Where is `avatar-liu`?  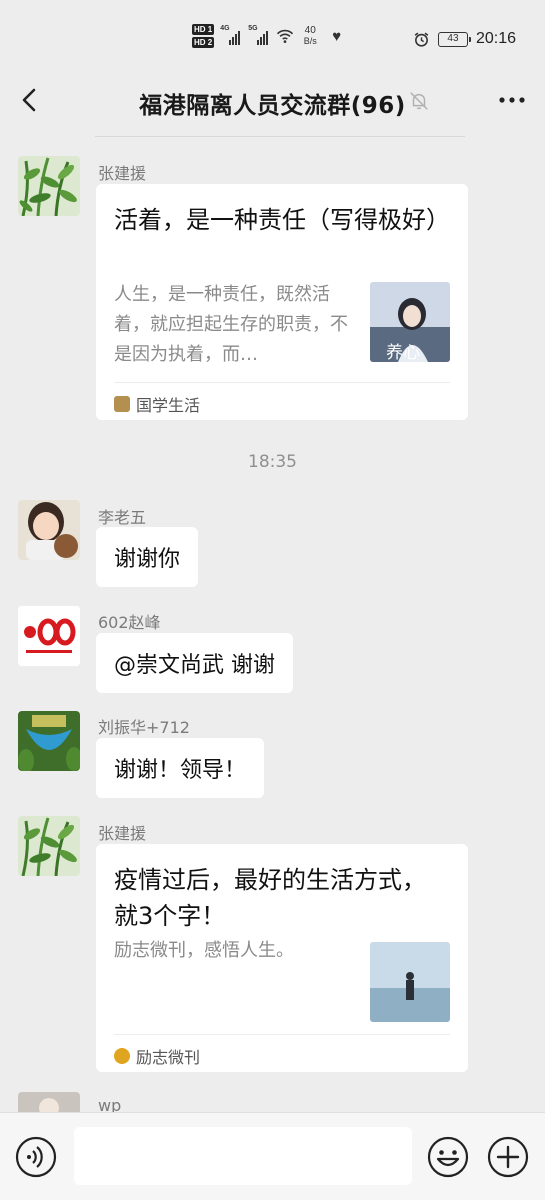
avatar-liu is located at coordinates (49, 741).